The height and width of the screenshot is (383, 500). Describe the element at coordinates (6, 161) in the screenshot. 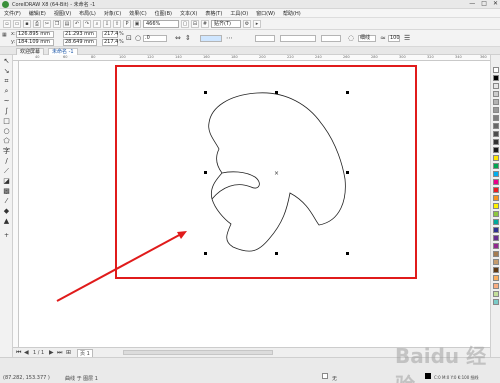

I see `parallel-dimension-icon: /` at that location.